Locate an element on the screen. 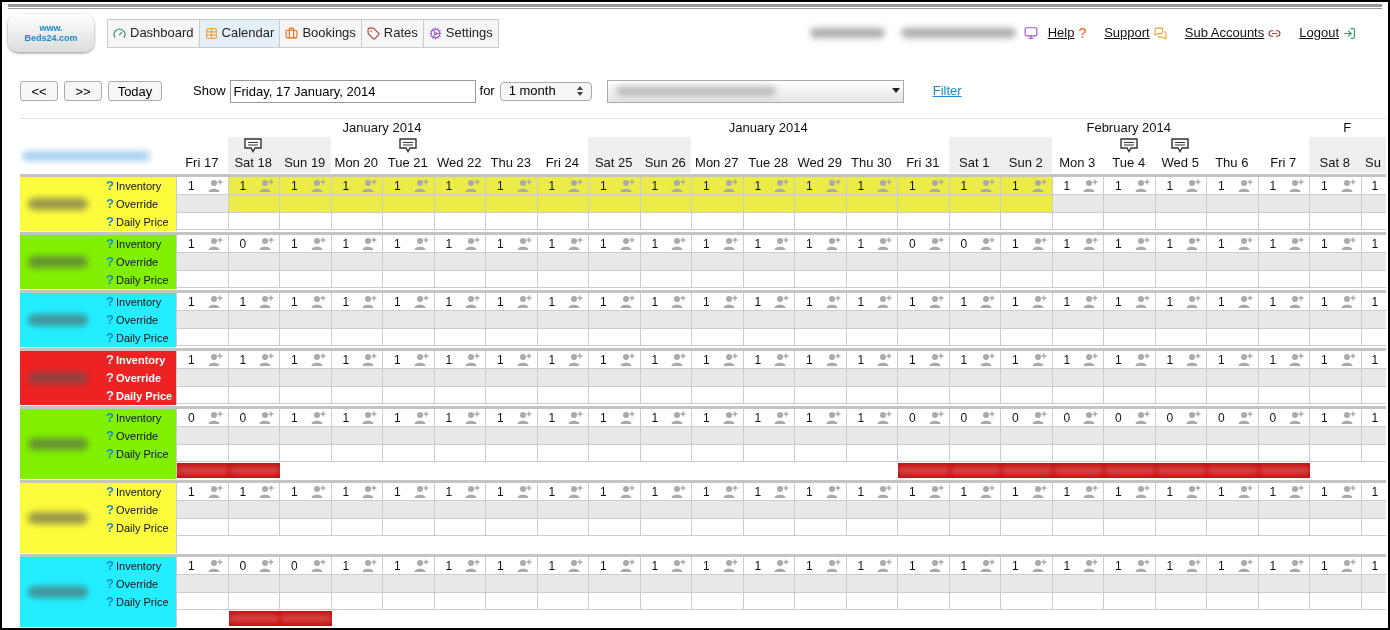 Image resolution: width=1390 pixels, height=630 pixels. period-select: 1 month is located at coordinates (545, 91).